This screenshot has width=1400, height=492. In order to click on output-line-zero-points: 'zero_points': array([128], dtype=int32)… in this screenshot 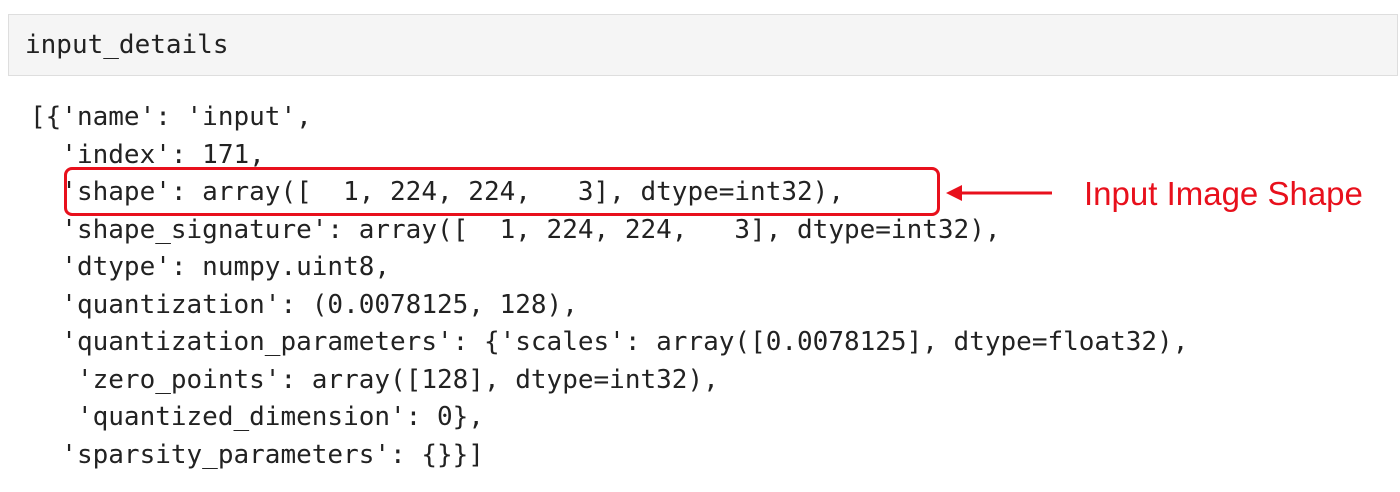, I will do `click(374, 379)`.